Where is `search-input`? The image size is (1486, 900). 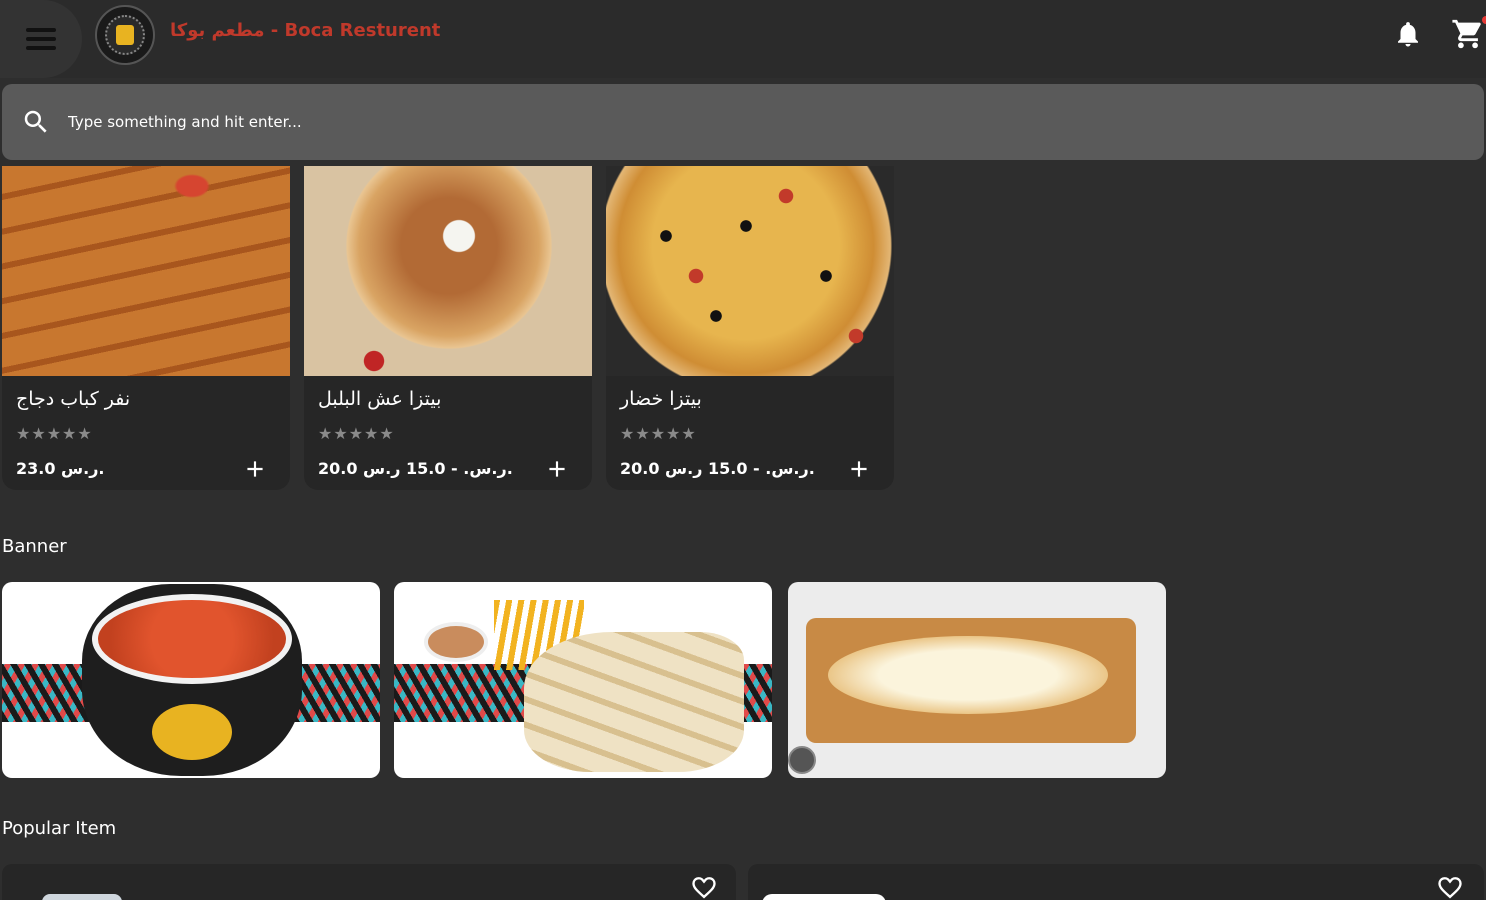 search-input is located at coordinates (668, 122).